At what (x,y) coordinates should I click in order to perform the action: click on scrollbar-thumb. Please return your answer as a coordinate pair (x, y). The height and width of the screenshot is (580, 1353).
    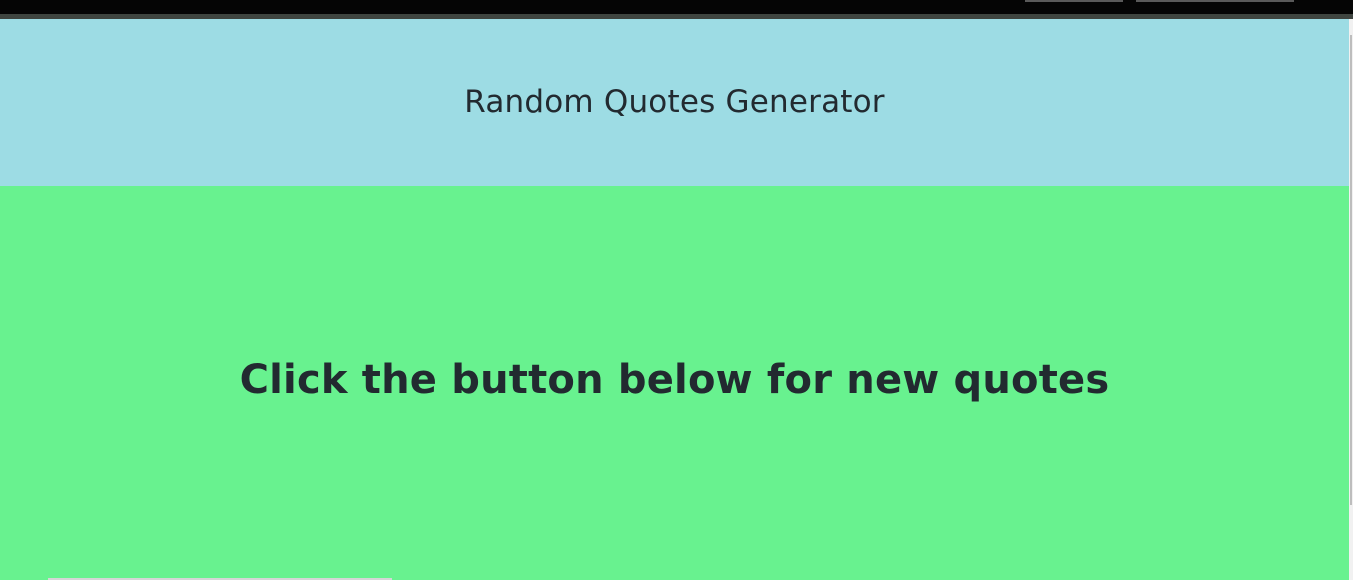
    Looking at the image, I should click on (1351, 270).